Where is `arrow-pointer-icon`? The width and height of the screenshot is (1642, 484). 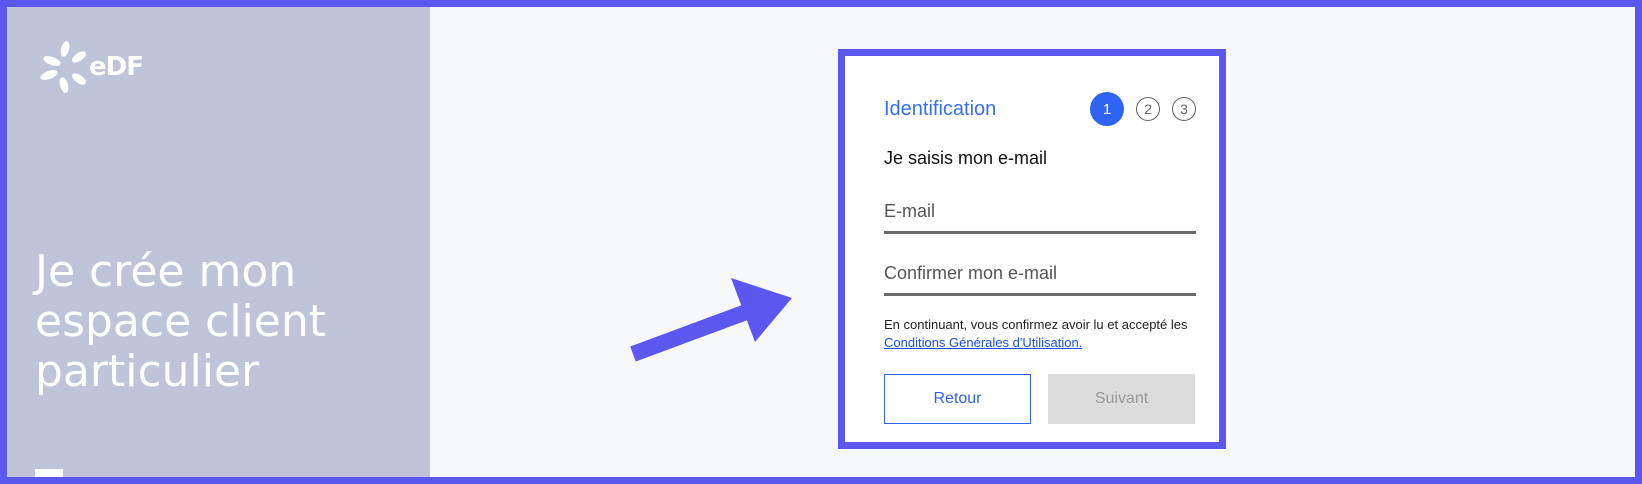 arrow-pointer-icon is located at coordinates (711, 320).